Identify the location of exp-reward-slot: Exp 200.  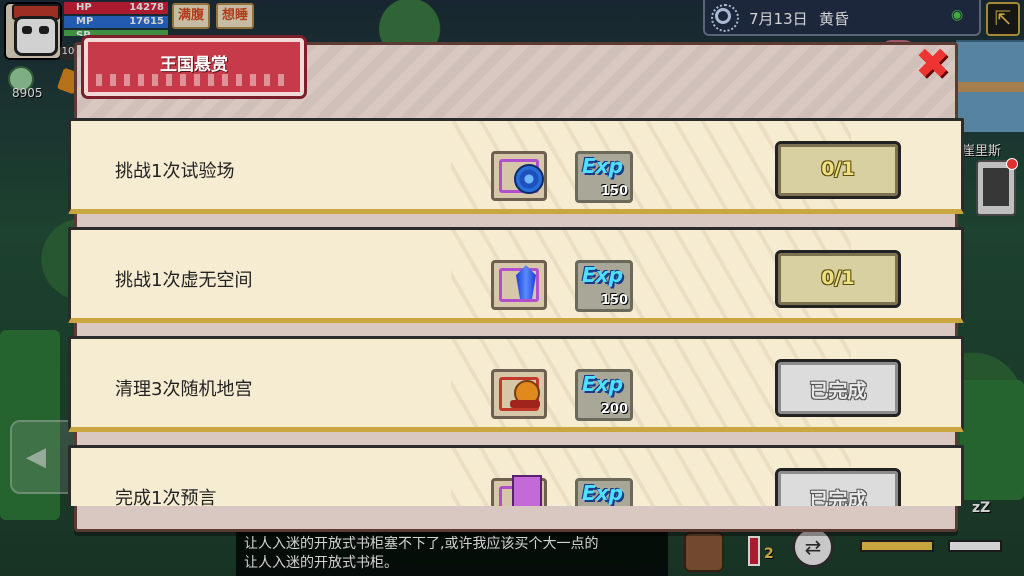
(604, 395).